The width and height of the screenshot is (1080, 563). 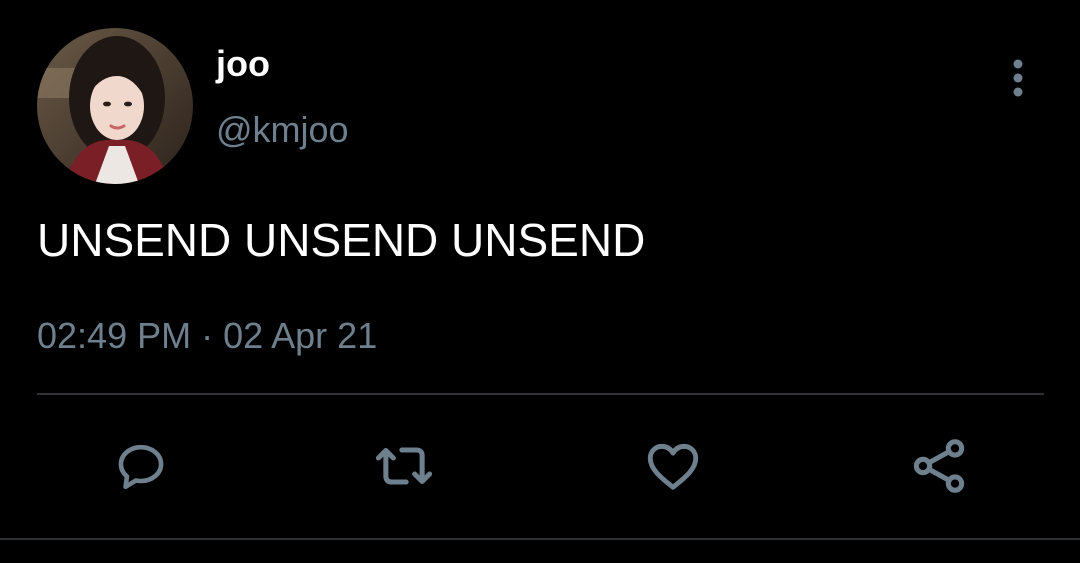 I want to click on reply-icon, so click(x=141, y=467).